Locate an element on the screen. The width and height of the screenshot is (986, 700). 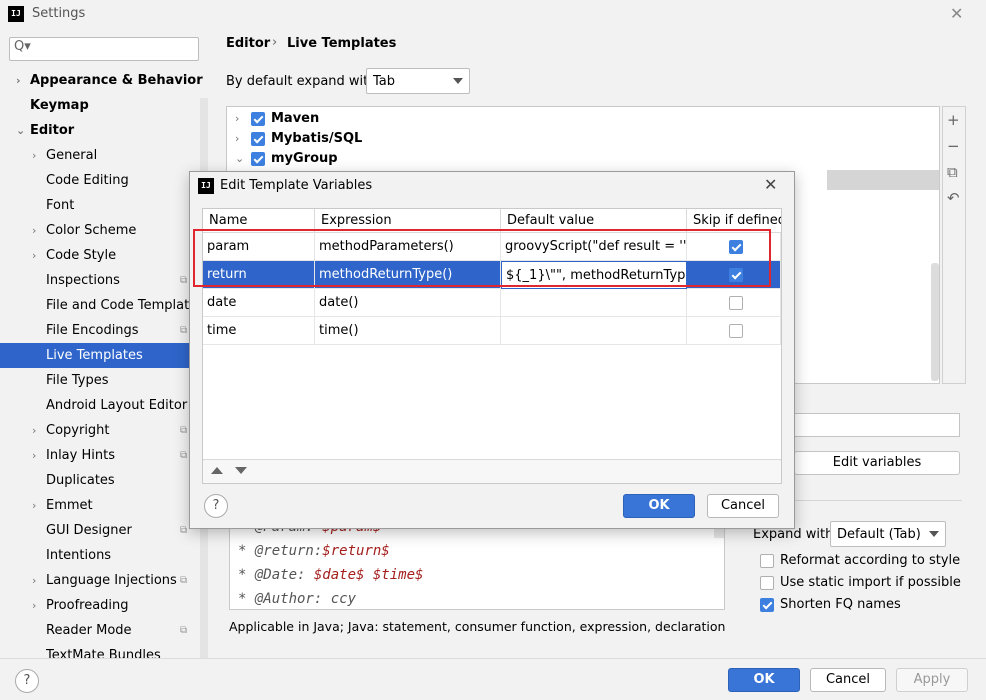
dialog-close-icon: ✕ is located at coordinates (770, 184).